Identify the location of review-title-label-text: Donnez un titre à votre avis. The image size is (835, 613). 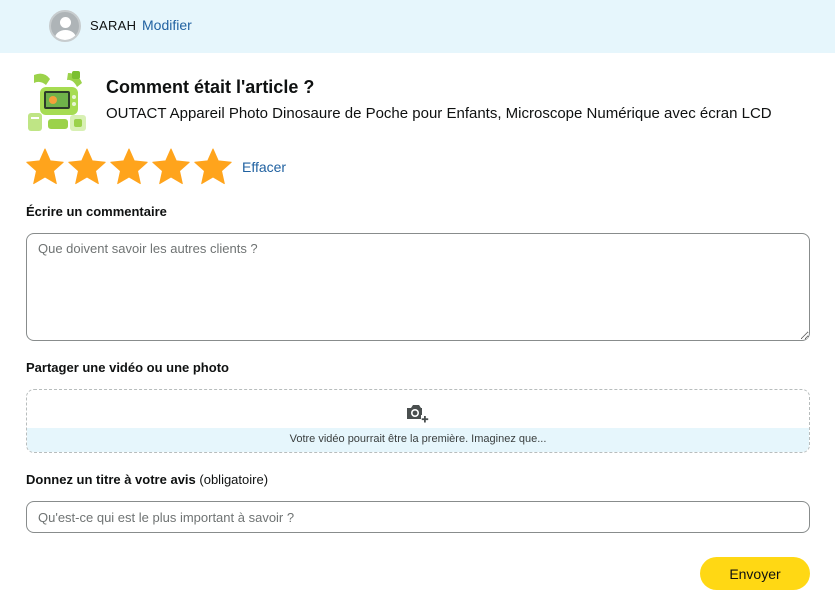
(111, 479).